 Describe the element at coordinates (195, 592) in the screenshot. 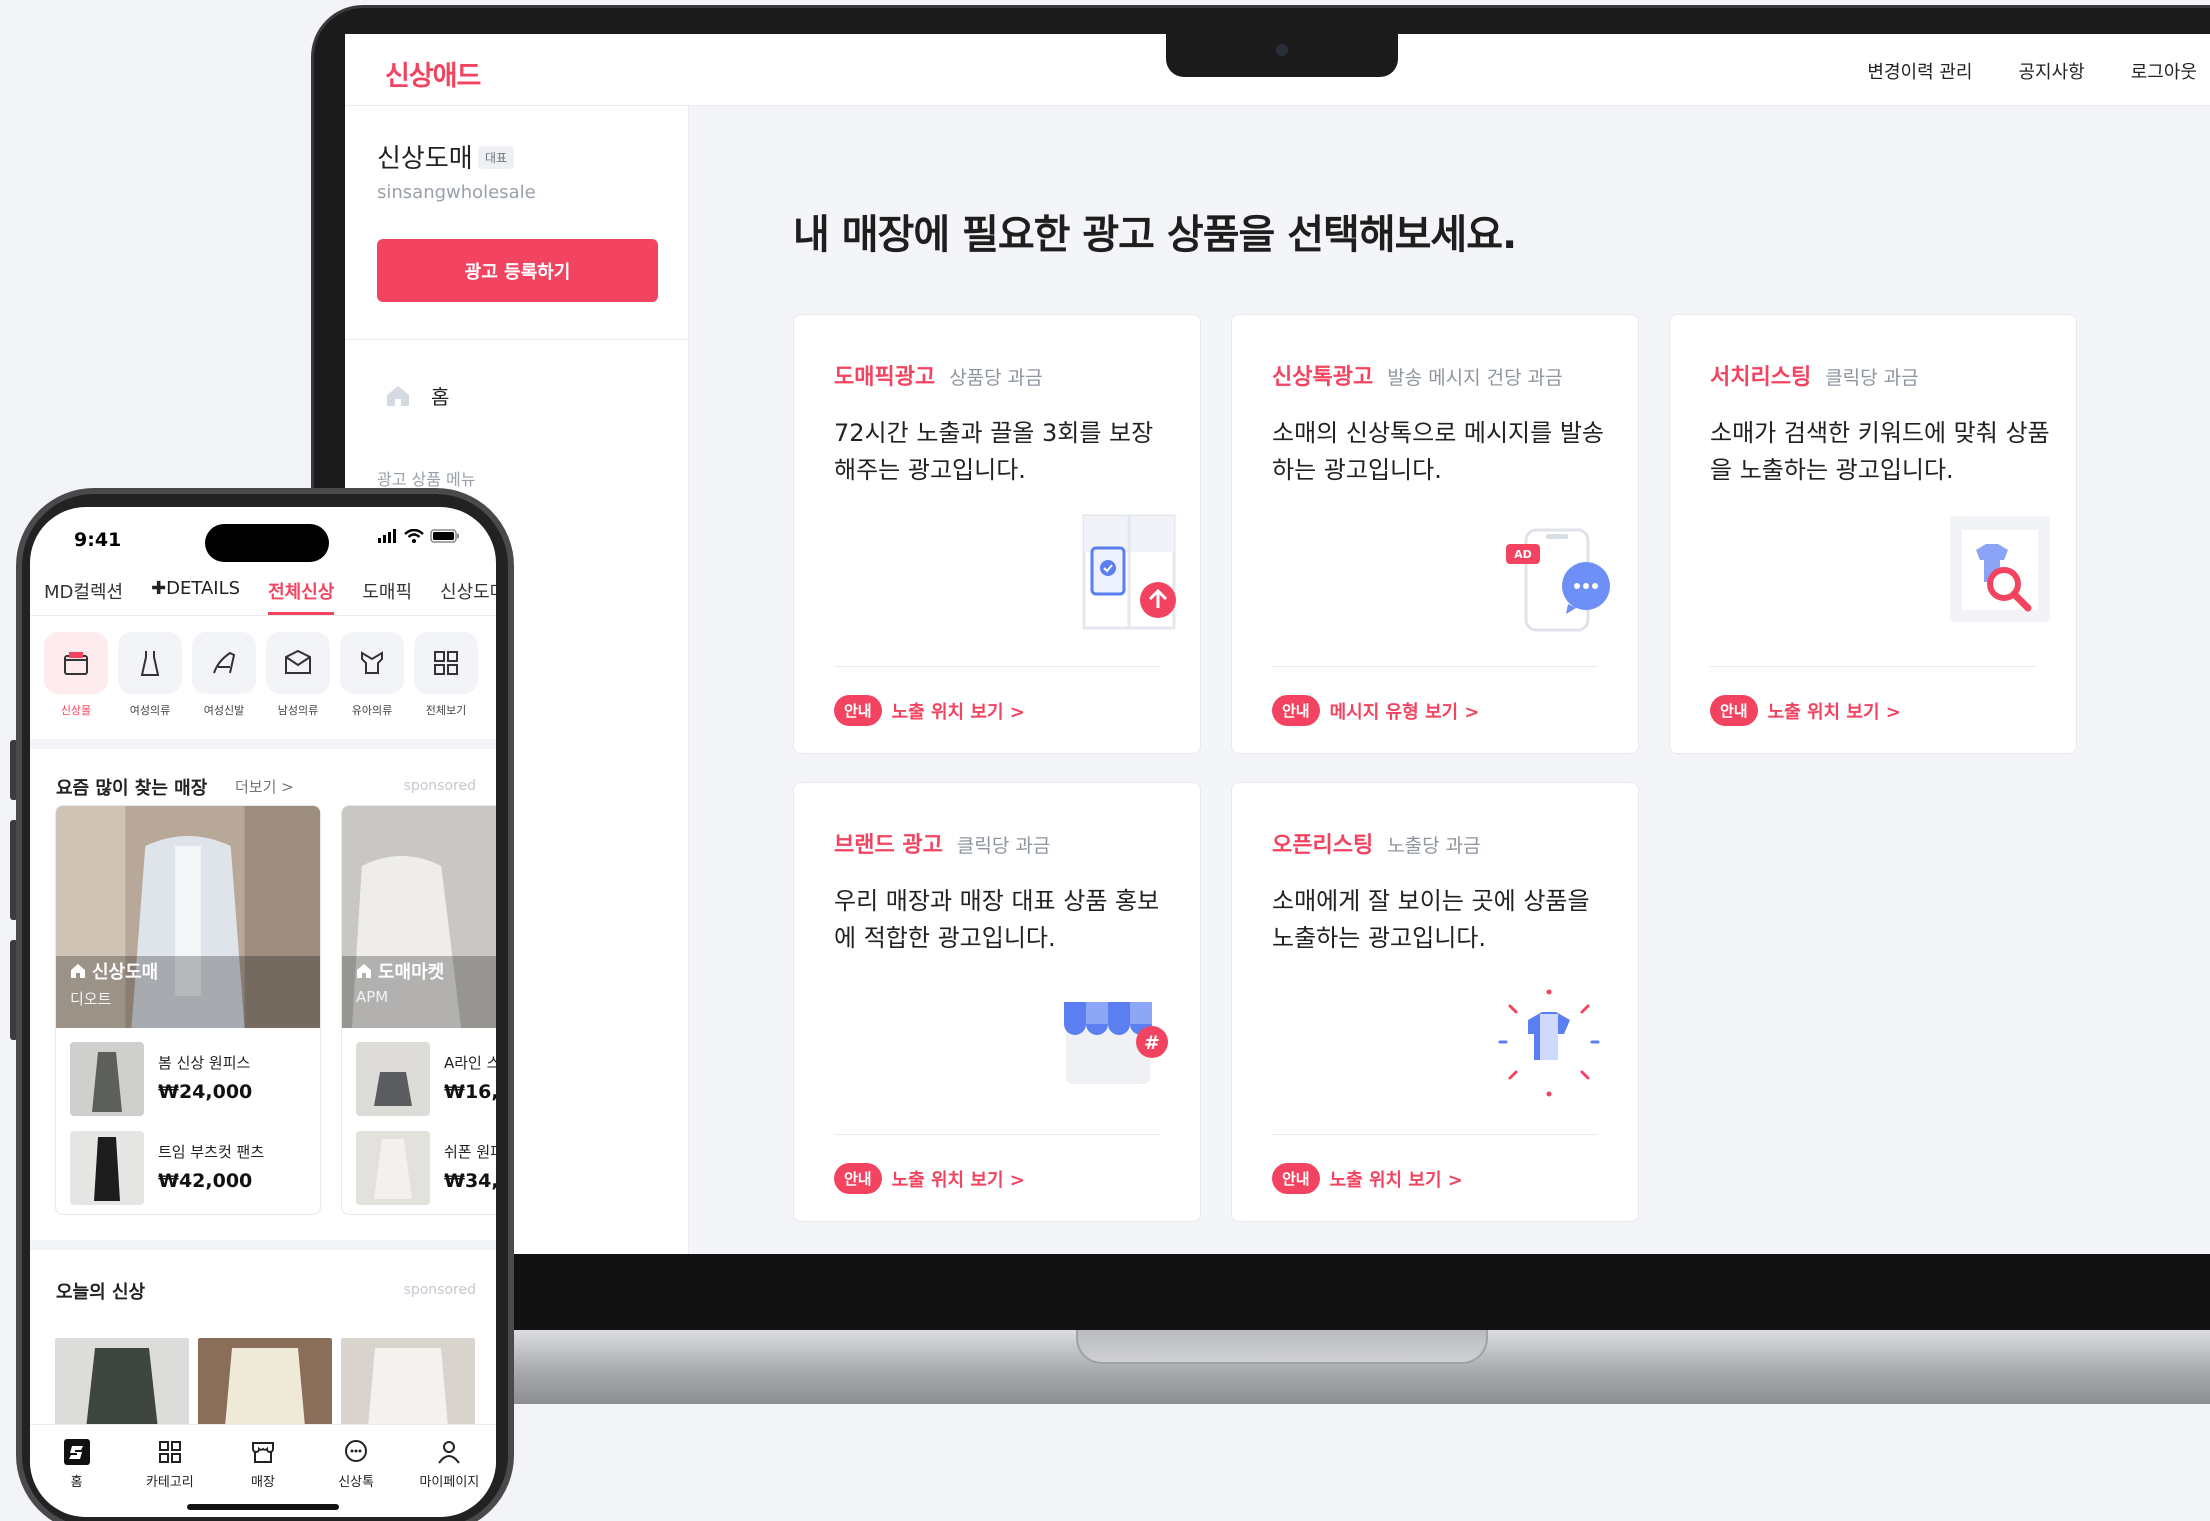

I see `tab-details: ✚DETAILS` at that location.